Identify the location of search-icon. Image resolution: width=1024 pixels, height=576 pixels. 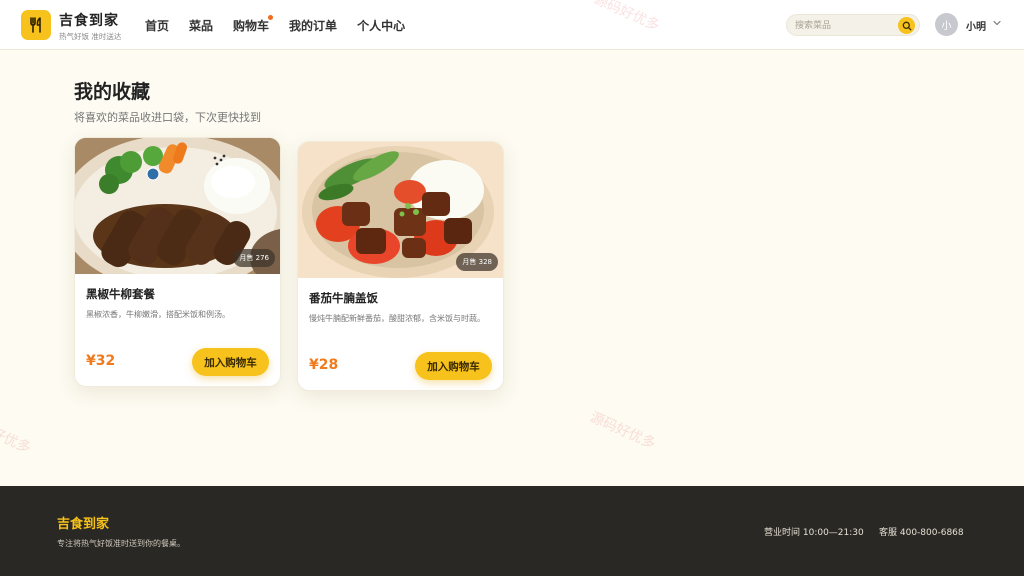
(906, 25).